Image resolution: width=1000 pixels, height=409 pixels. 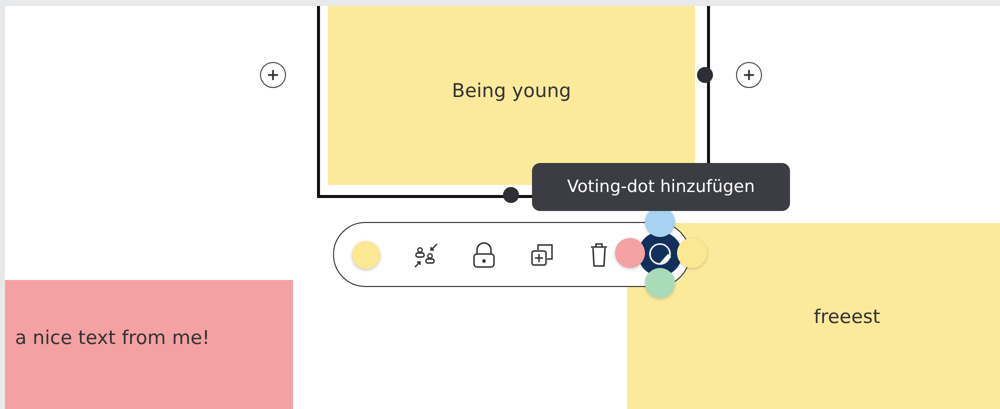 What do you see at coordinates (542, 255) in the screenshot?
I see `duplicate-icon` at bounding box center [542, 255].